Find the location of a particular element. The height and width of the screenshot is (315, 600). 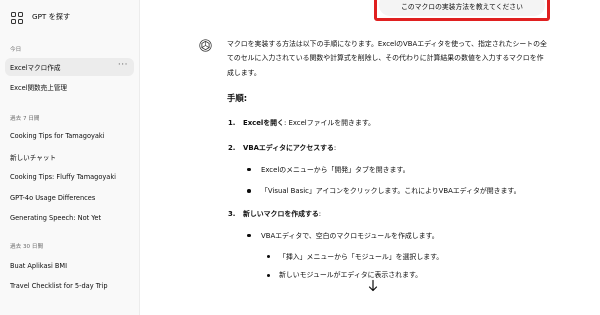

step-title: 新しいマクロを作成する is located at coordinates (281, 214).